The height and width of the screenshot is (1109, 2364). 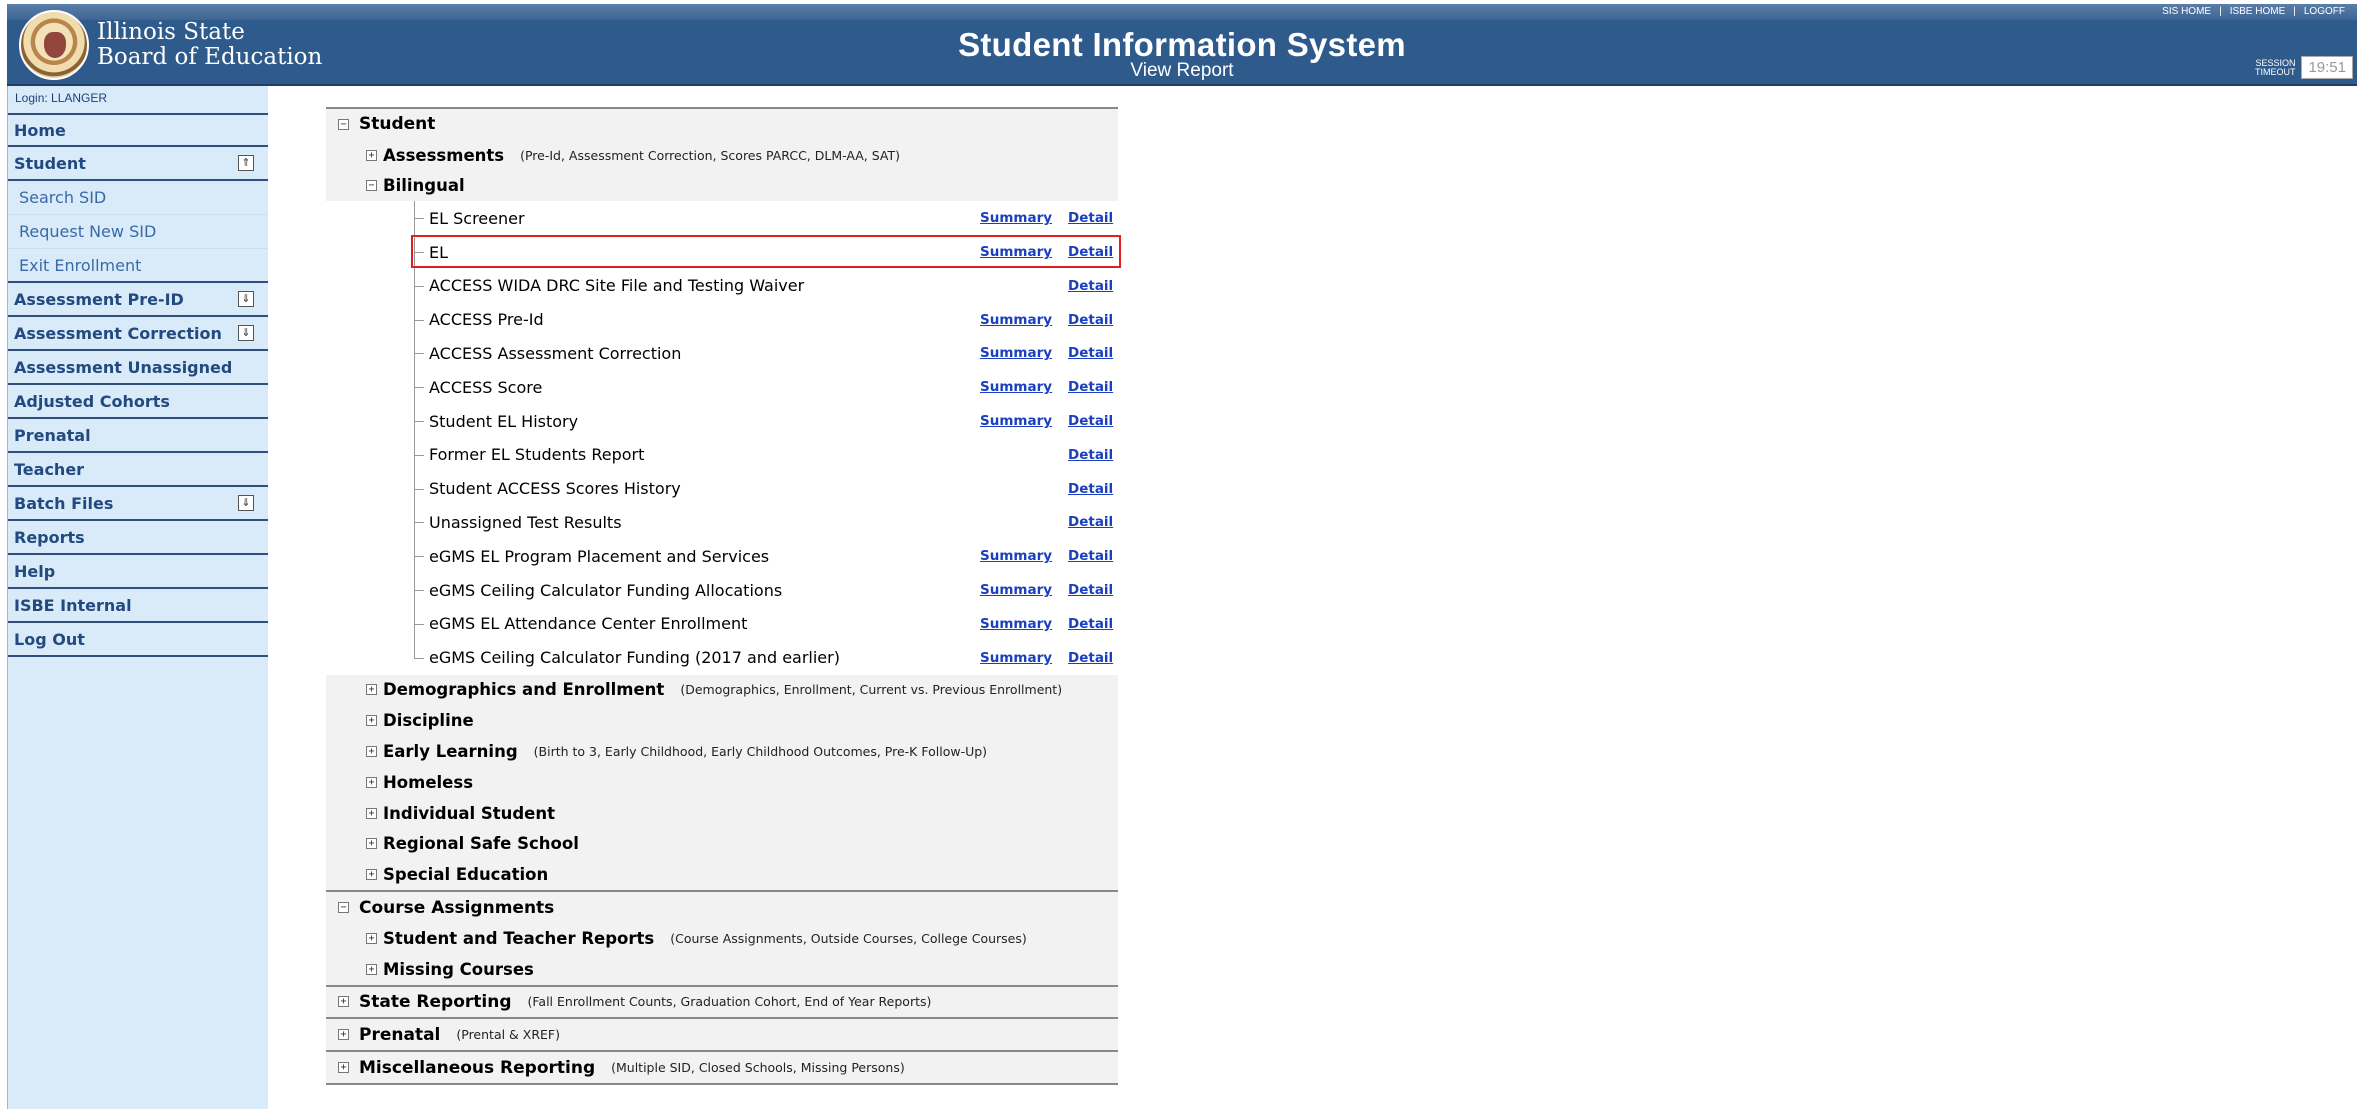 What do you see at coordinates (138, 198) in the screenshot?
I see `nav-search-sid: Search SID` at bounding box center [138, 198].